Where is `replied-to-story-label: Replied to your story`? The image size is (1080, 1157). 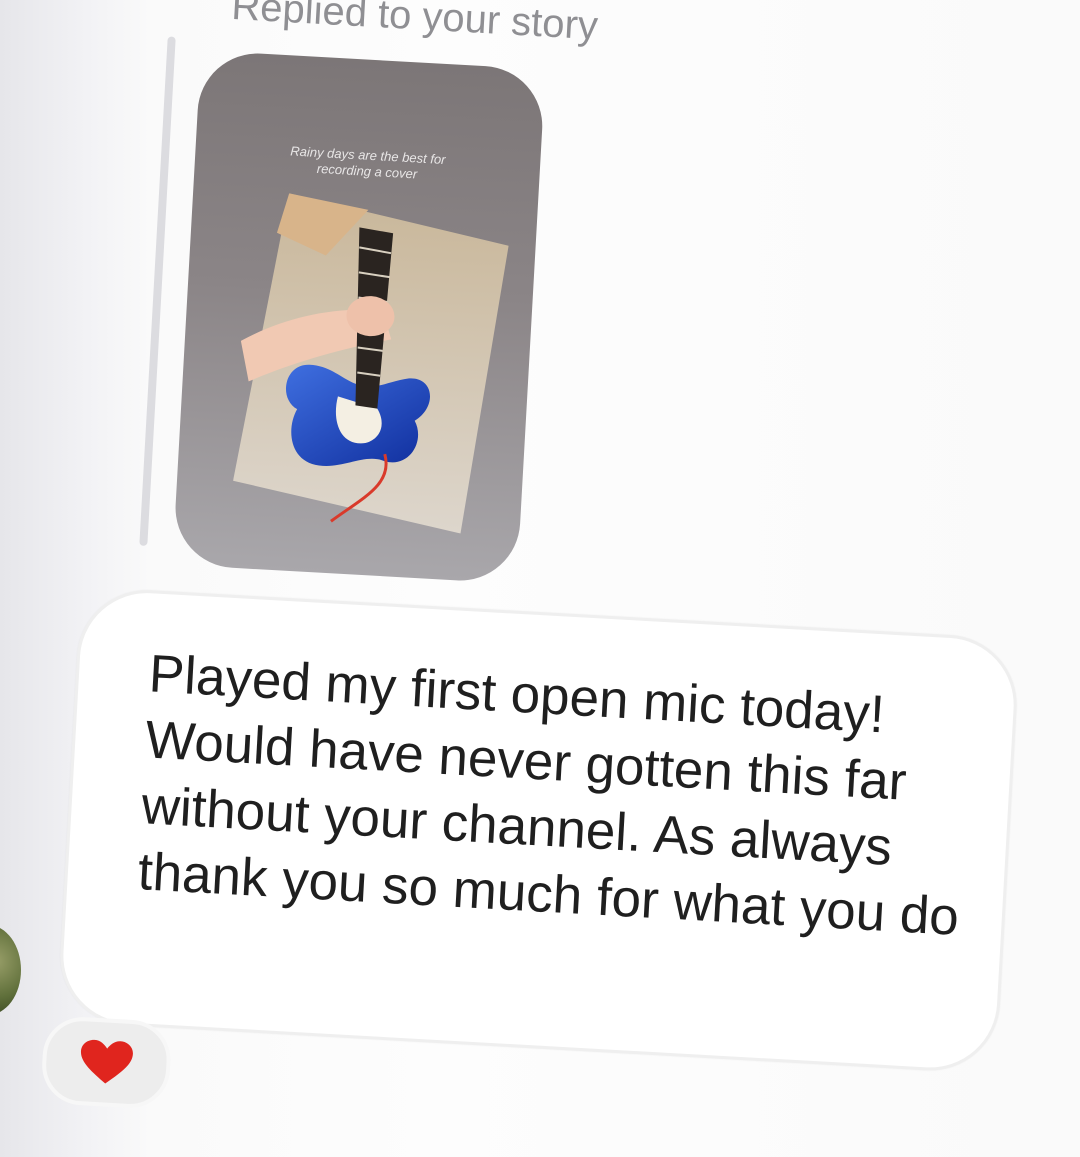 replied-to-story-label: Replied to your story is located at coordinates (415, 24).